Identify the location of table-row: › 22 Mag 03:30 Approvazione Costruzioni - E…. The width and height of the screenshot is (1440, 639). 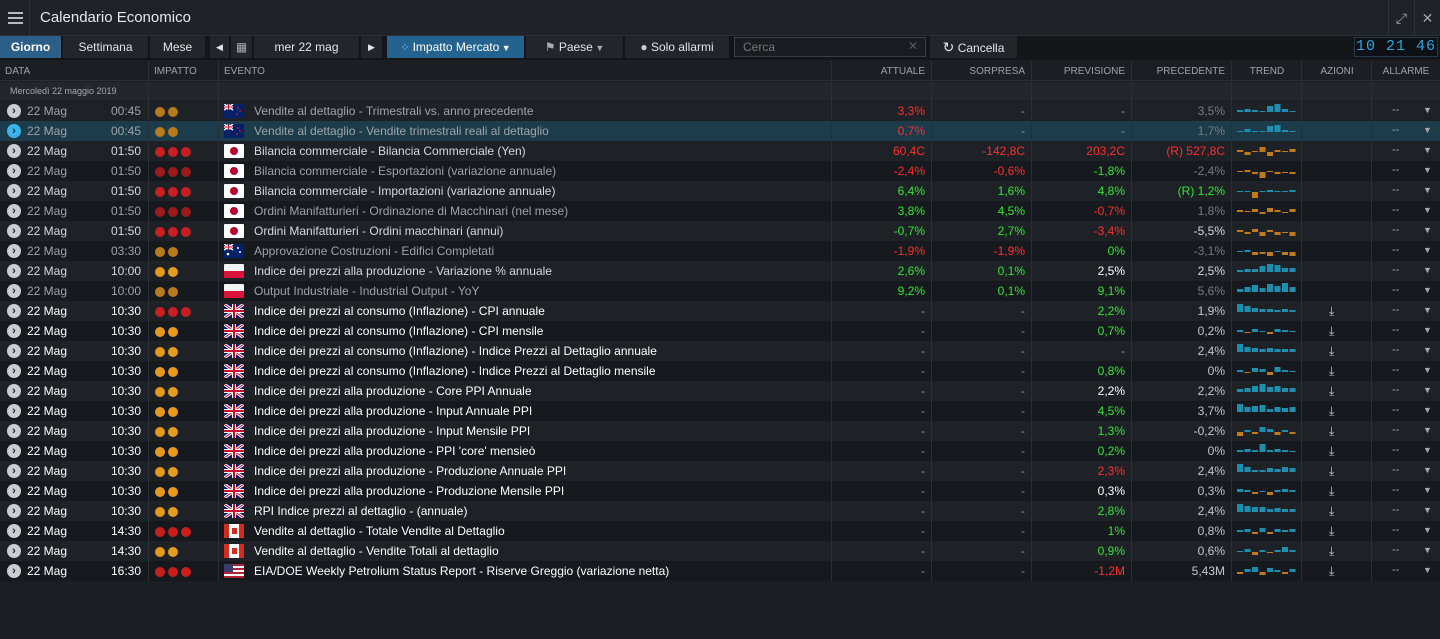
(720, 251).